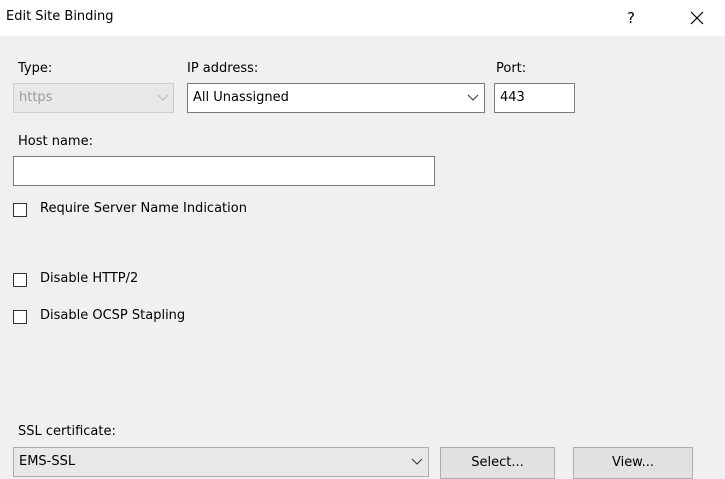  What do you see at coordinates (221, 462) in the screenshot?
I see `ssl-certificate-select: EMS-SSL` at bounding box center [221, 462].